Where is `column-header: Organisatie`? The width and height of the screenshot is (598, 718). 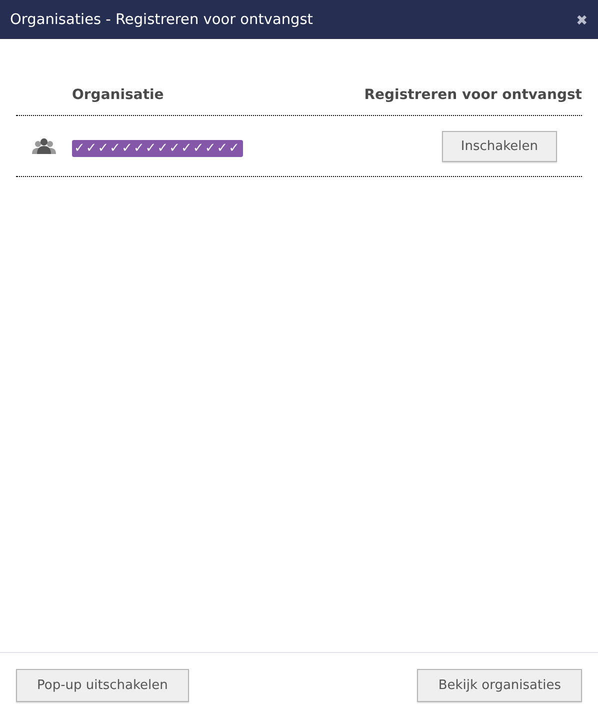
column-header: Organisatie is located at coordinates (118, 95).